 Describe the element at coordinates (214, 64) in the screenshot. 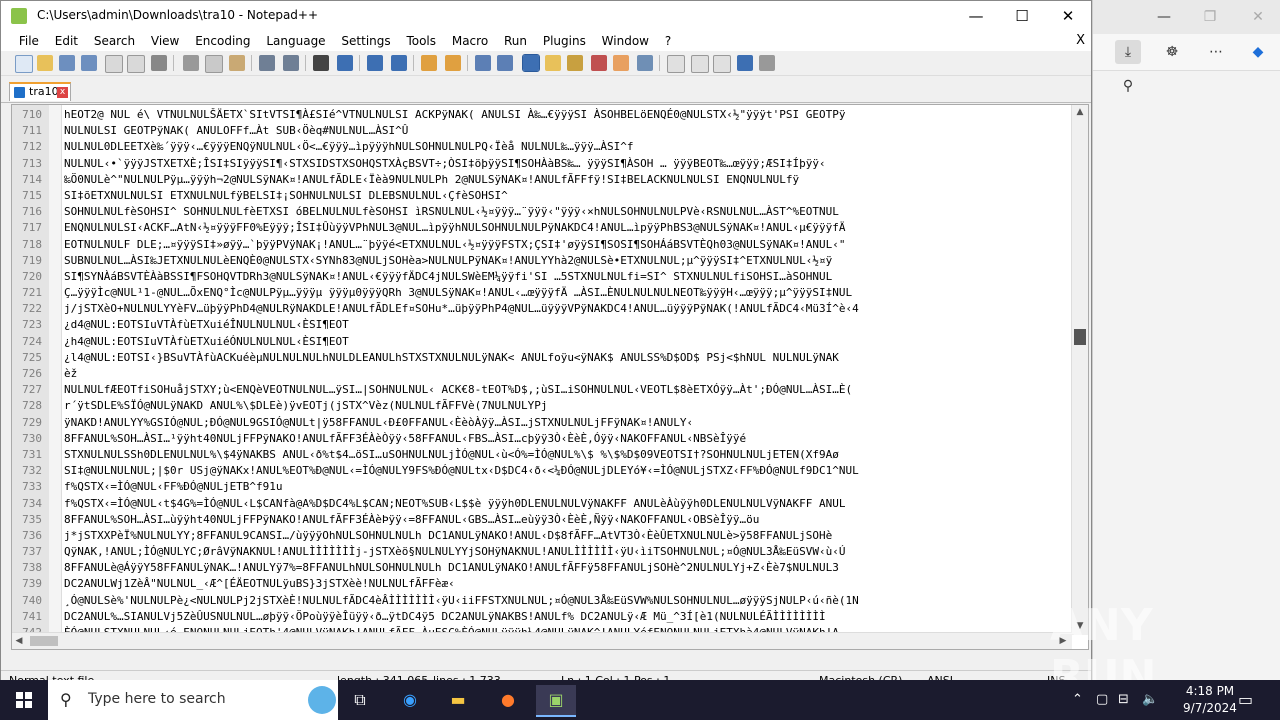

I see `copy-icon` at that location.